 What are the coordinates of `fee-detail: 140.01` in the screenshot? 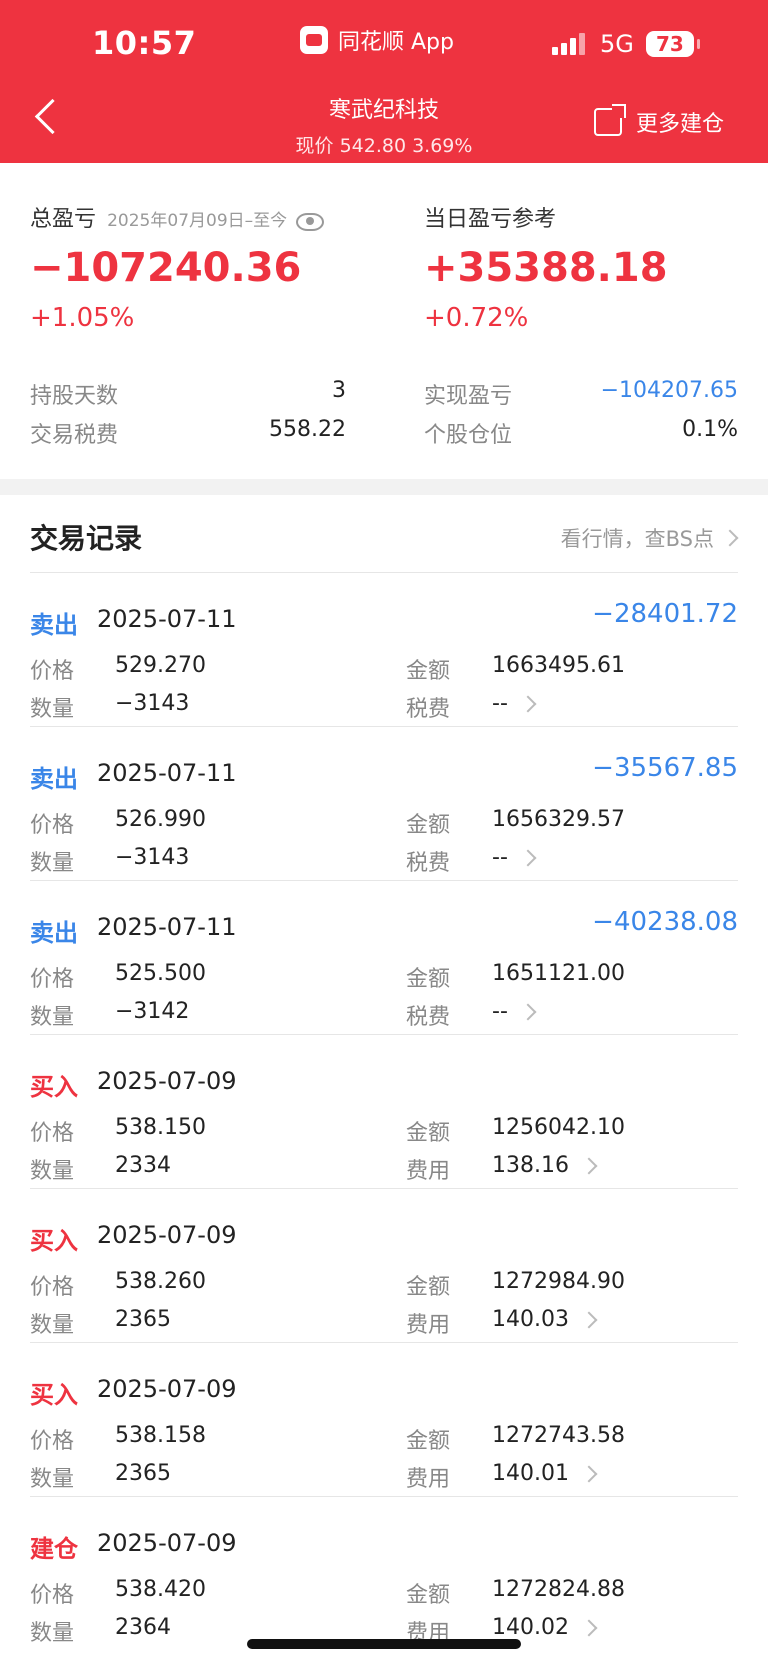 It's located at (545, 1473).